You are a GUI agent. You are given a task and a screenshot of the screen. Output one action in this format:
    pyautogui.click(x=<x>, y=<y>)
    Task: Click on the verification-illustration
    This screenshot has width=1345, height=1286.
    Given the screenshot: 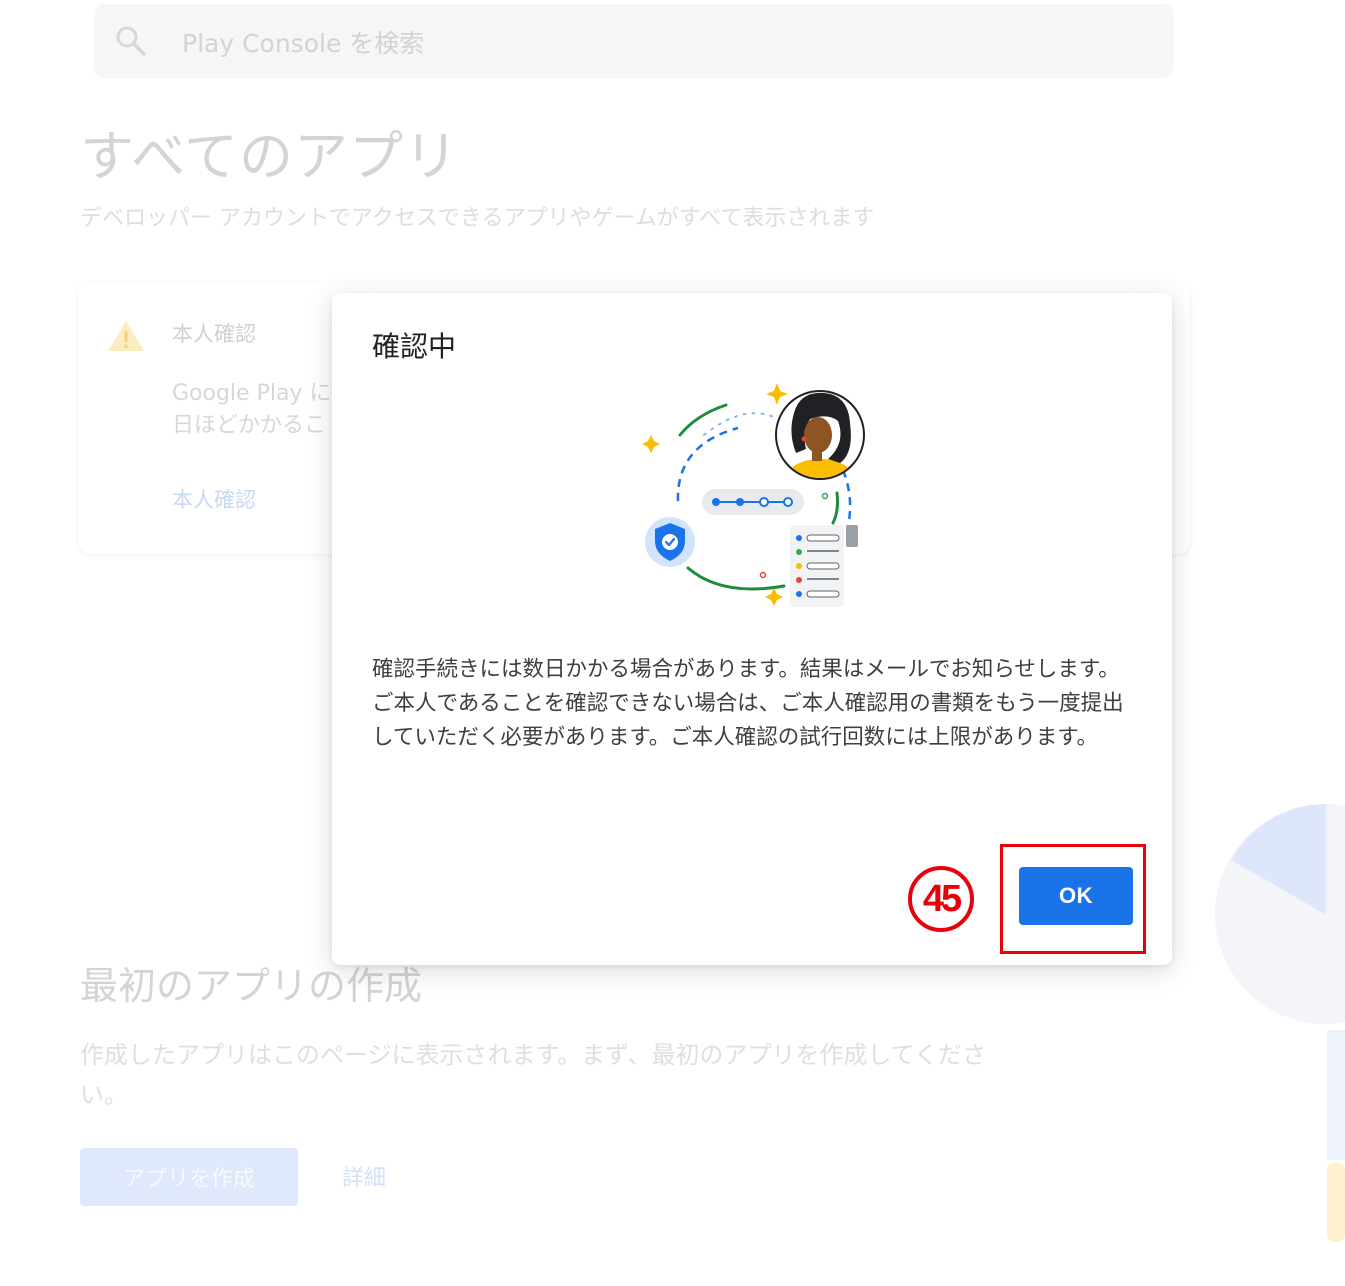 What is the action you would take?
    pyautogui.click(x=752, y=501)
    